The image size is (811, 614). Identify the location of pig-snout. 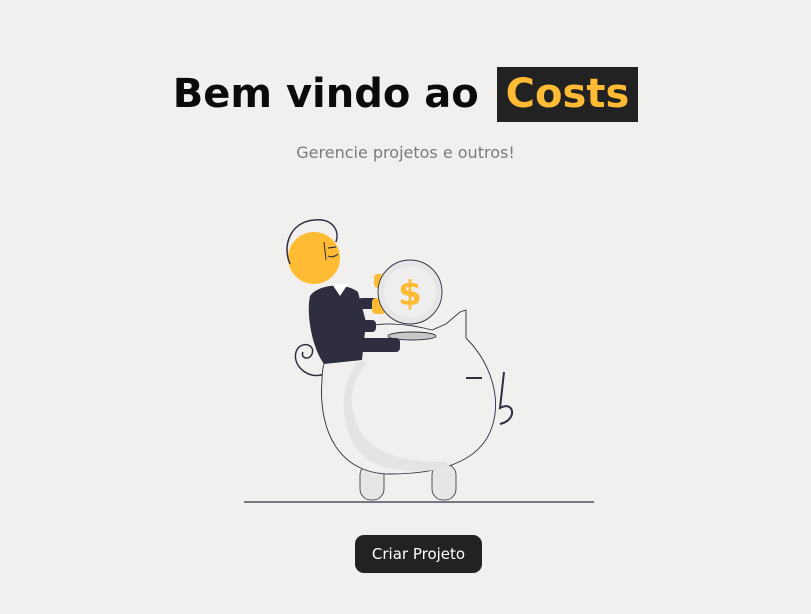
(505, 398).